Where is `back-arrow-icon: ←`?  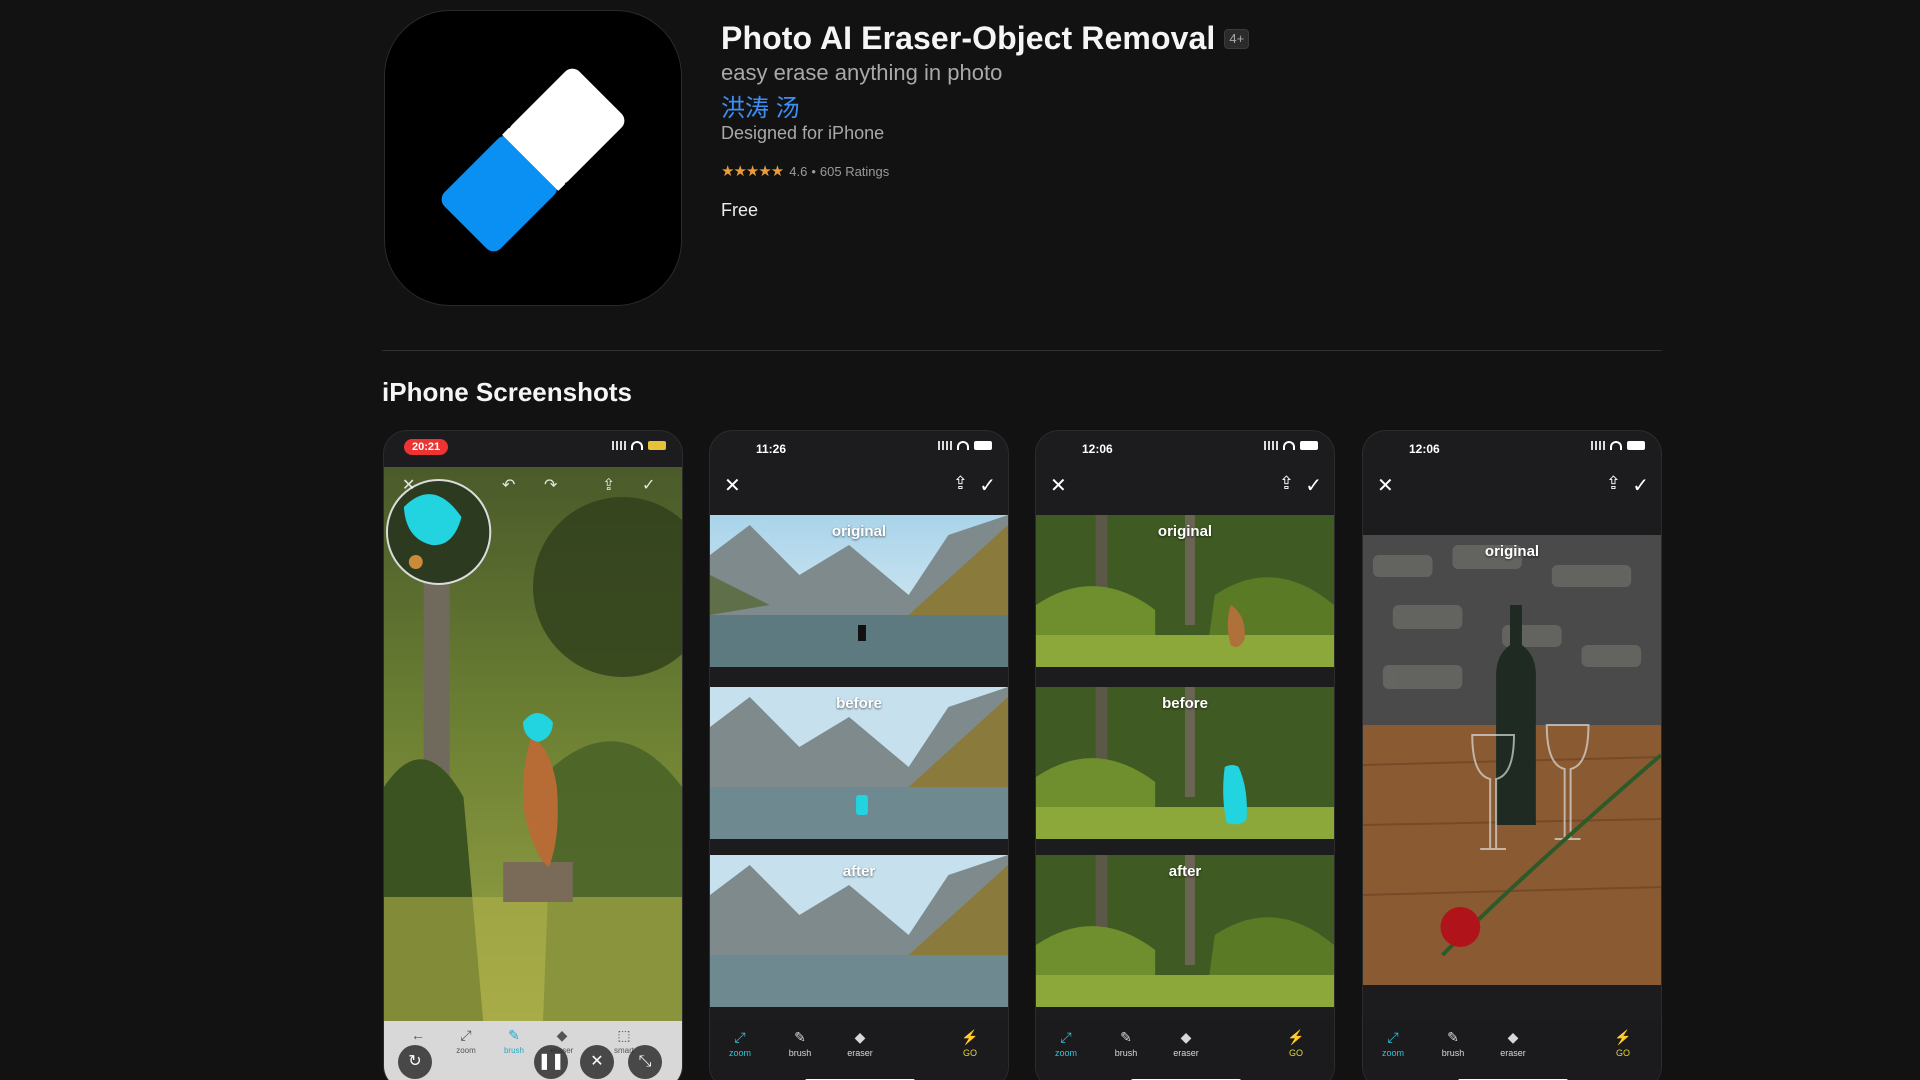
back-arrow-icon: ← is located at coordinates (418, 1035).